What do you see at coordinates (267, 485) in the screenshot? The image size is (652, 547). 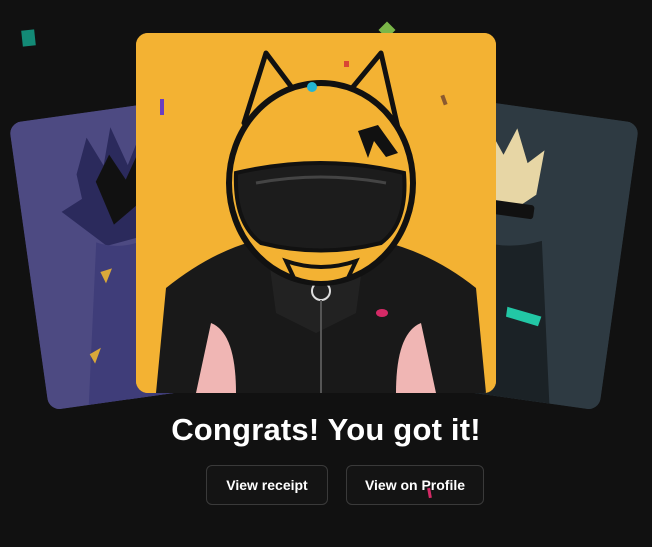 I see `view-receipt-button: View receipt` at bounding box center [267, 485].